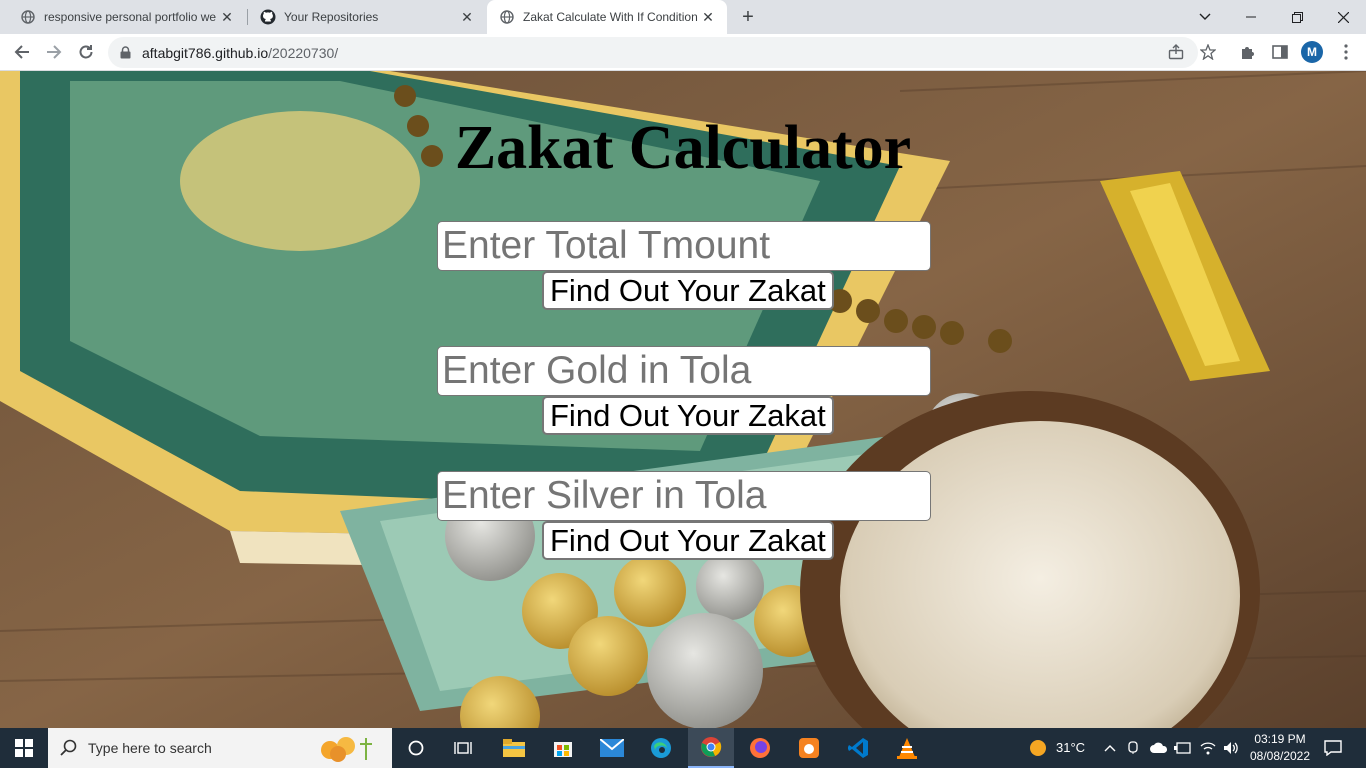 The height and width of the screenshot is (768, 1366). Describe the element at coordinates (303, 52) in the screenshot. I see `url-path: /20220730/` at that location.